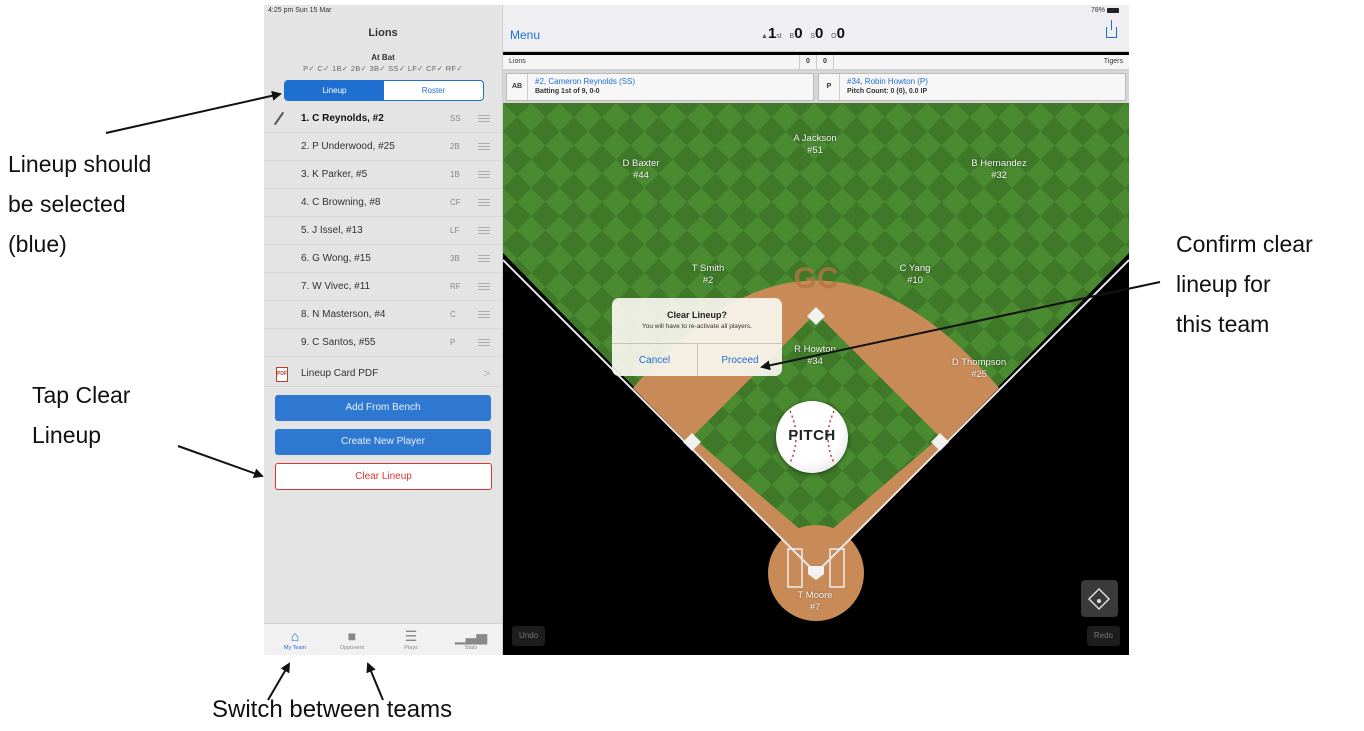 The width and height of the screenshot is (1364, 731). I want to click on fielder-2b: C Yang #10, so click(915, 275).